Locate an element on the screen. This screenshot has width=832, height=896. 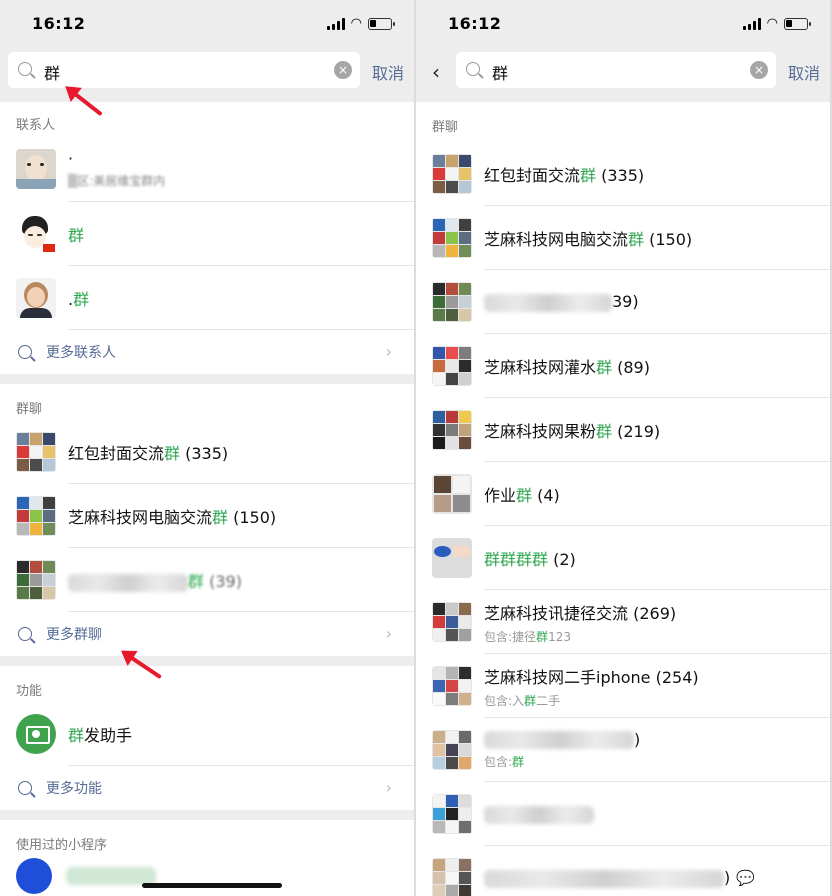
group-row: 群 (39) is located at coordinates (207, 580).